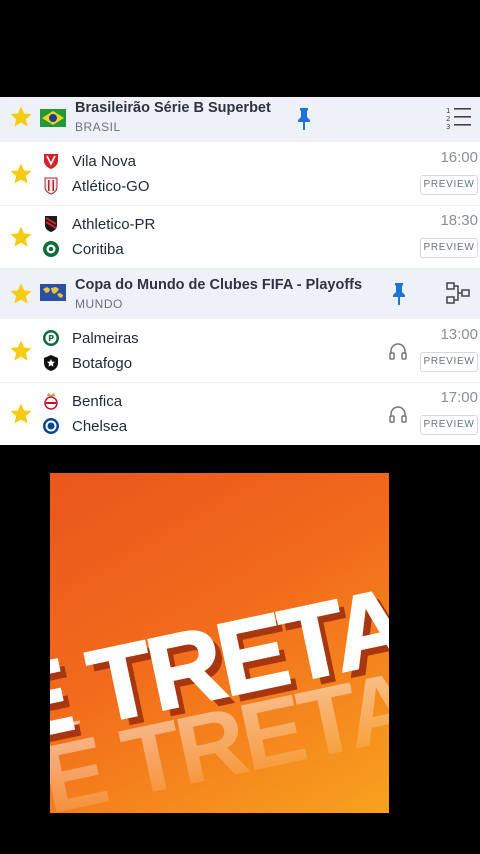  What do you see at coordinates (459, 220) in the screenshot?
I see `match-time: 18:30` at bounding box center [459, 220].